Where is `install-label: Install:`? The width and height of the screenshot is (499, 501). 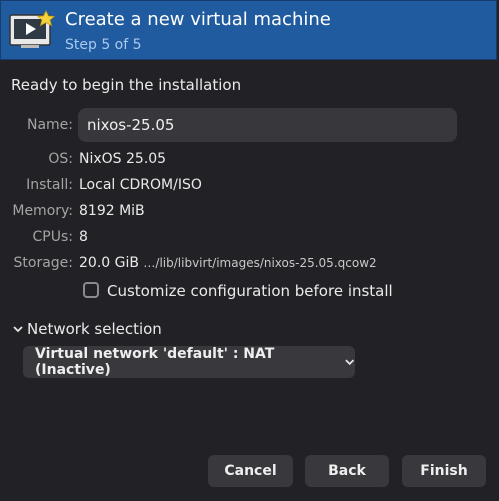 install-label: Install: is located at coordinates (49, 185).